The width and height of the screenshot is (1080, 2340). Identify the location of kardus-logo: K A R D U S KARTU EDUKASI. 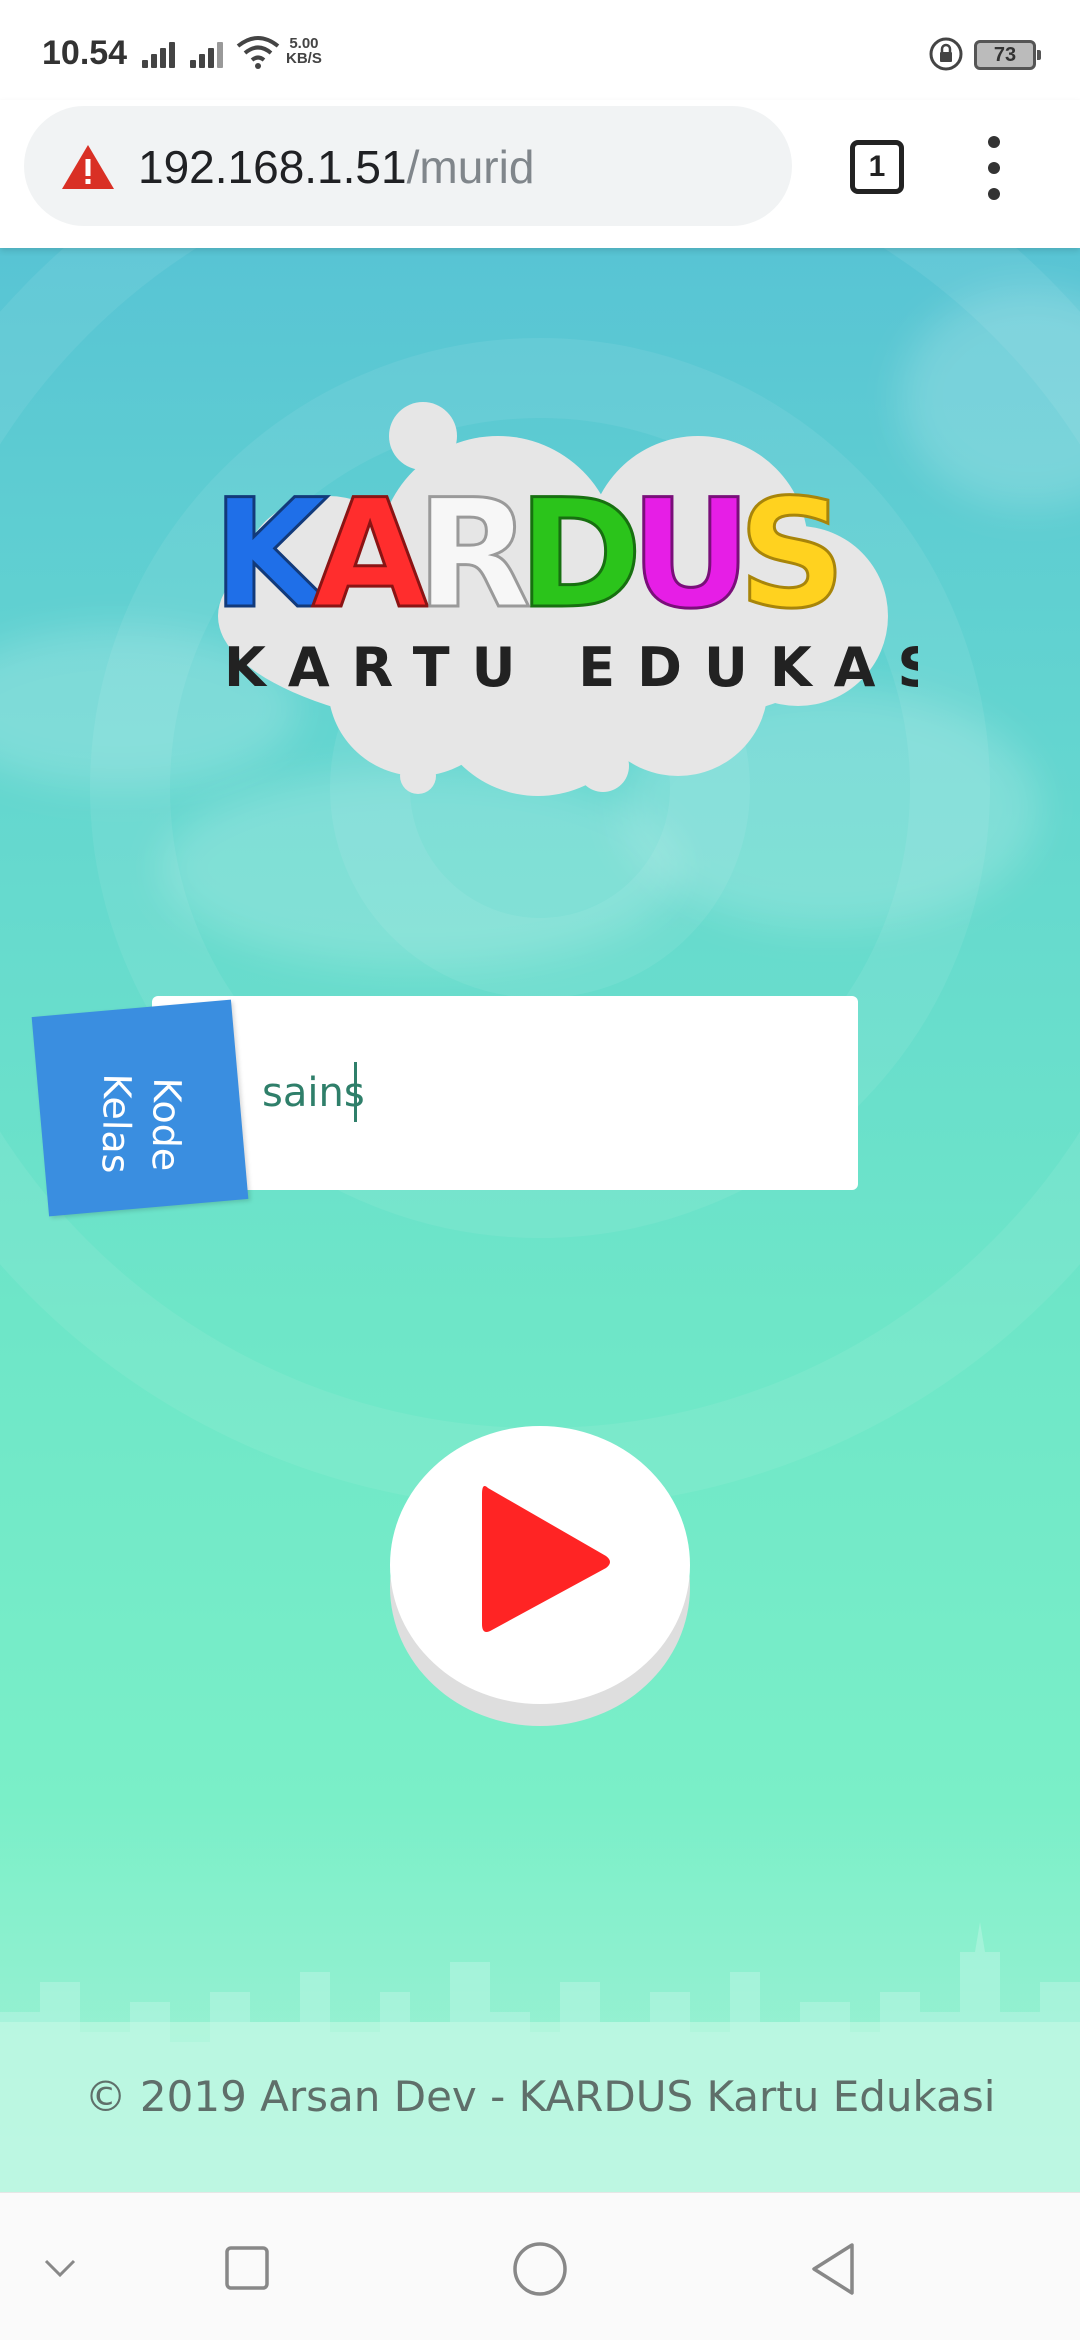
(564, 599).